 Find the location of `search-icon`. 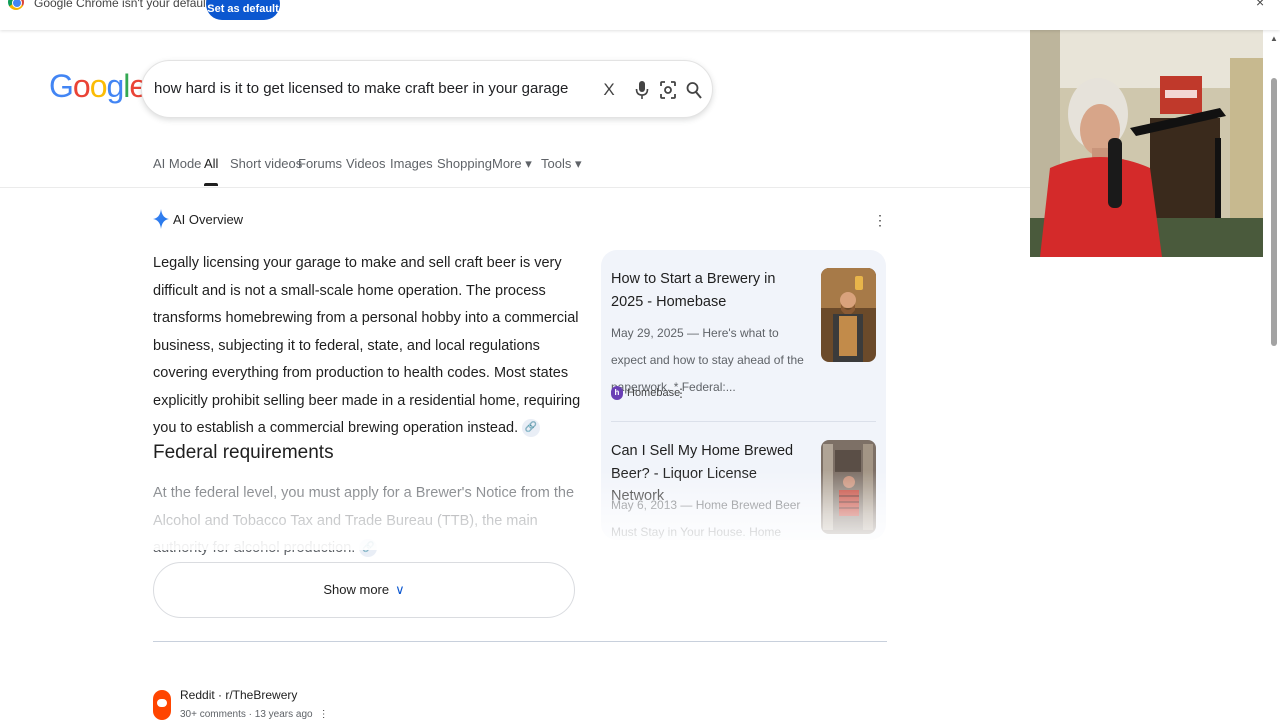

search-icon is located at coordinates (694, 90).